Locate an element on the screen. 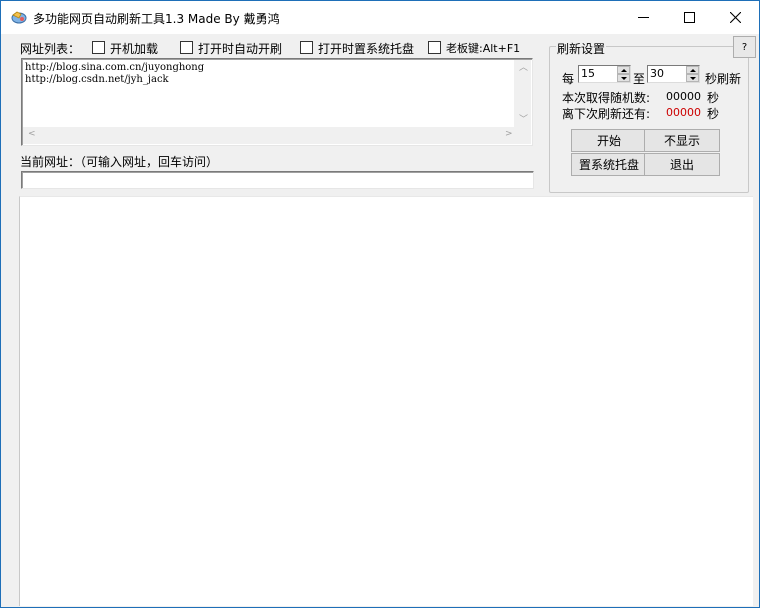 Image resolution: width=760 pixels, height=608 pixels. option-checkbox-autostart is located at coordinates (98, 47).